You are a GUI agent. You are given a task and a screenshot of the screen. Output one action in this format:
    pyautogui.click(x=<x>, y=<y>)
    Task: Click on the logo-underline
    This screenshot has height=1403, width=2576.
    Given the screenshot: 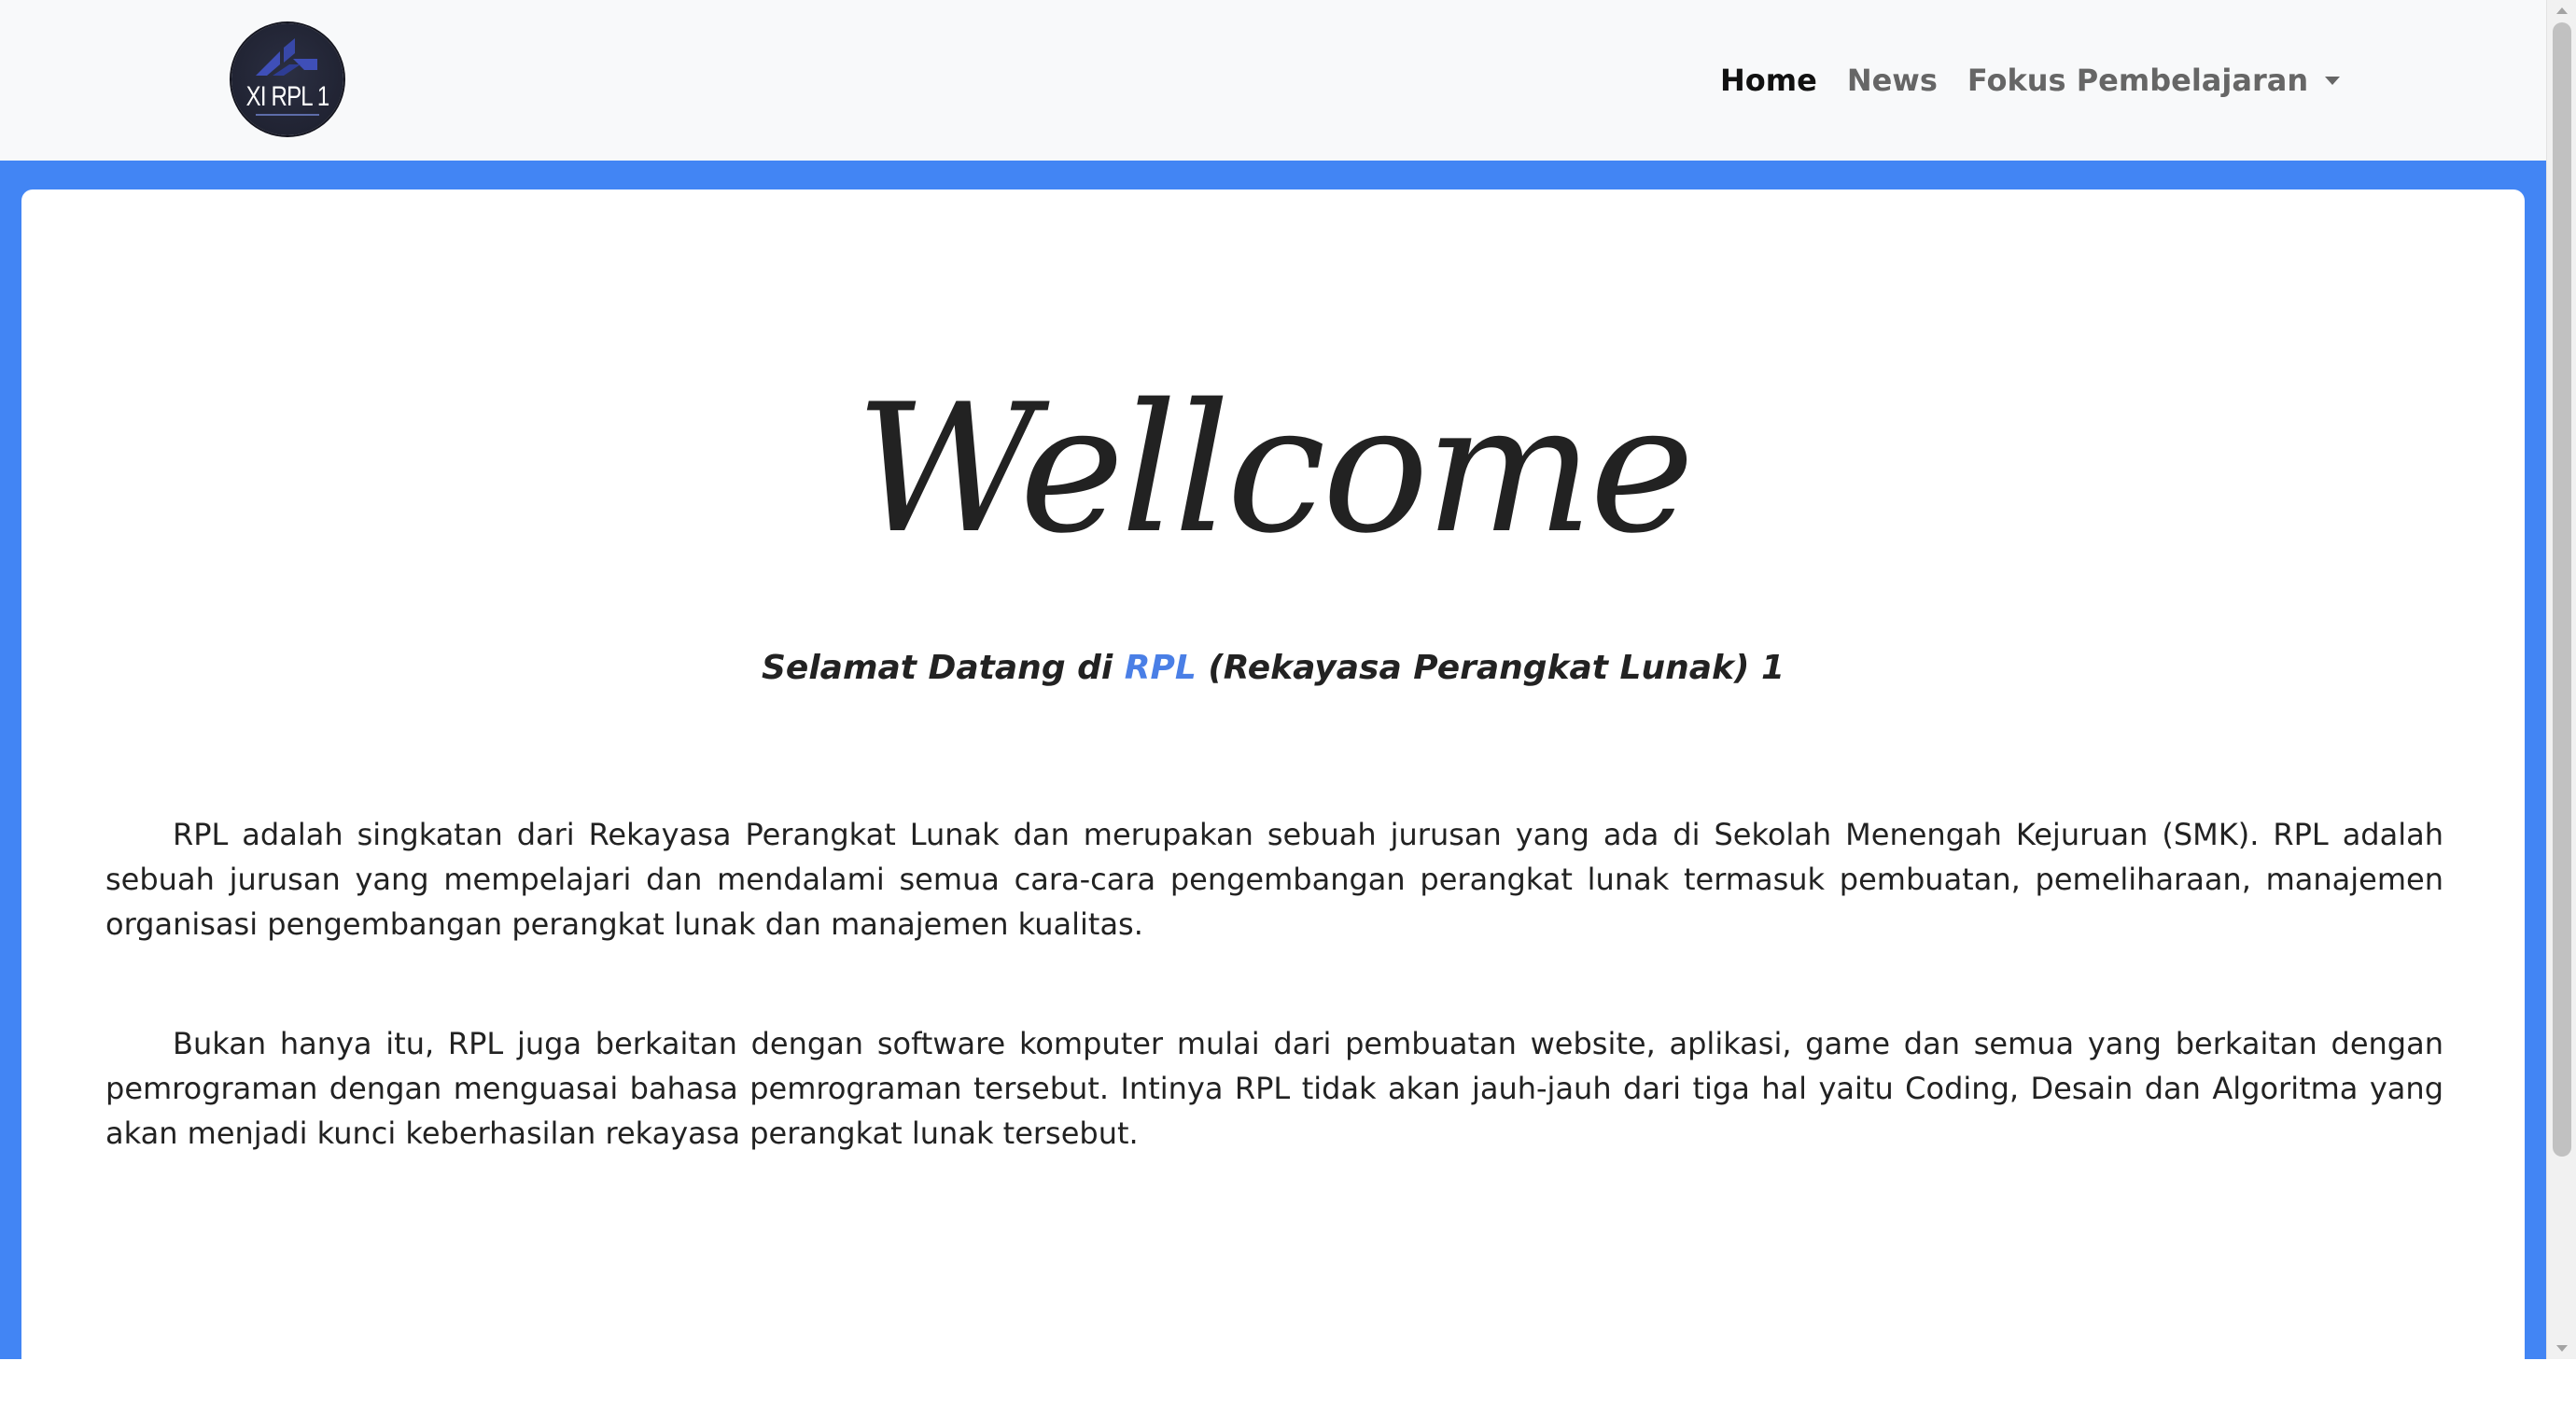 What is the action you would take?
    pyautogui.click(x=287, y=115)
    